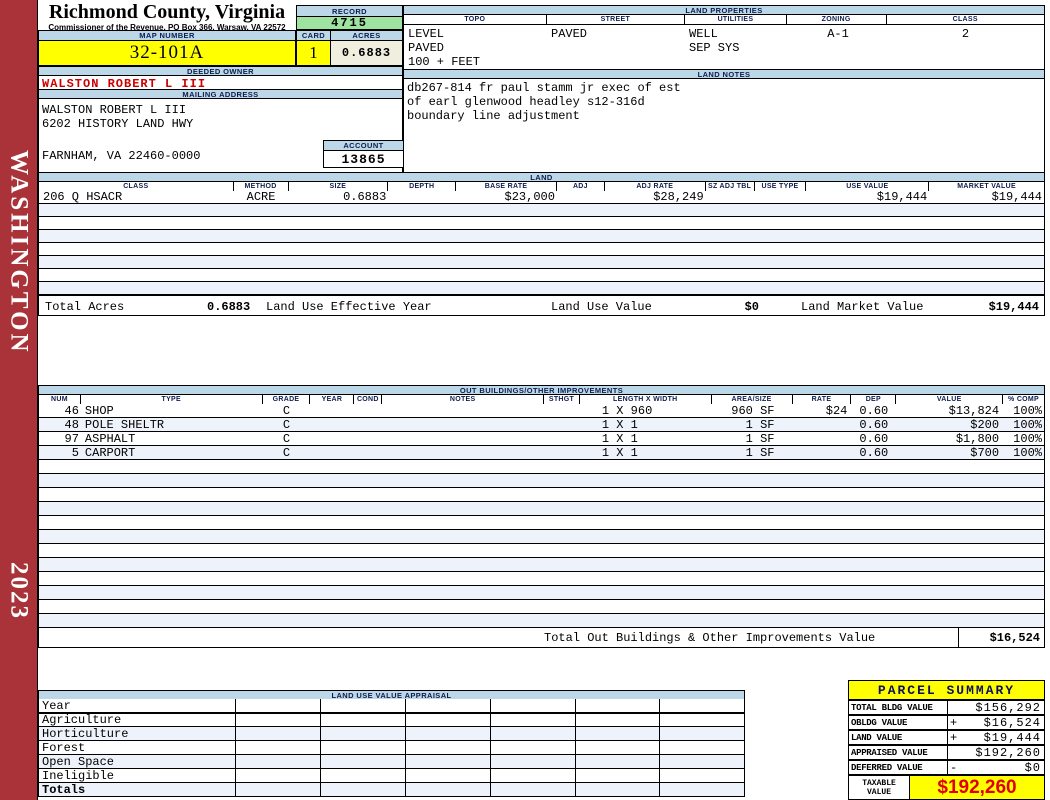 Image resolution: width=1050 pixels, height=800 pixels. What do you see at coordinates (781, 186) in the screenshot?
I see `column-header: USE TYPE` at bounding box center [781, 186].